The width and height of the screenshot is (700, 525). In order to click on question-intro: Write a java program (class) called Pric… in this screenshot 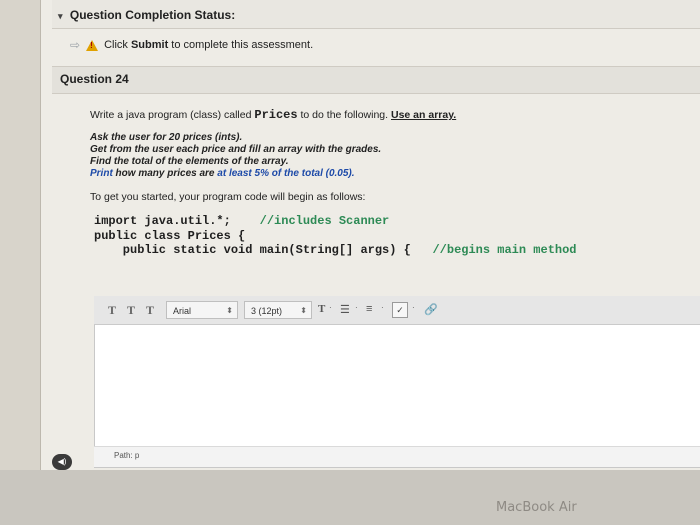, I will do `click(273, 115)`.